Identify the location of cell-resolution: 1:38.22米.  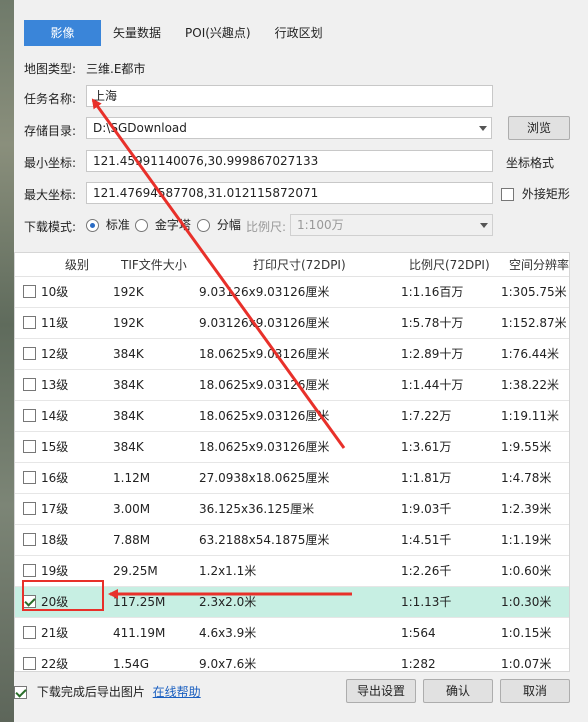
(530, 385).